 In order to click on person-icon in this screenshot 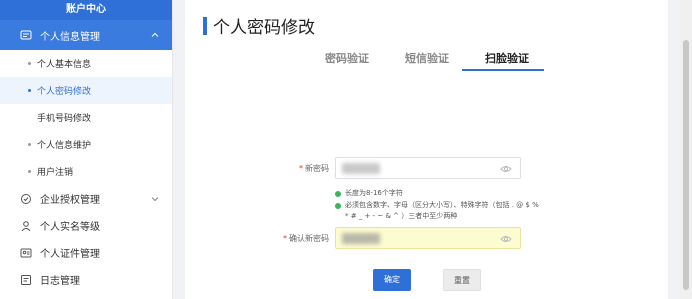, I will do `click(26, 226)`.